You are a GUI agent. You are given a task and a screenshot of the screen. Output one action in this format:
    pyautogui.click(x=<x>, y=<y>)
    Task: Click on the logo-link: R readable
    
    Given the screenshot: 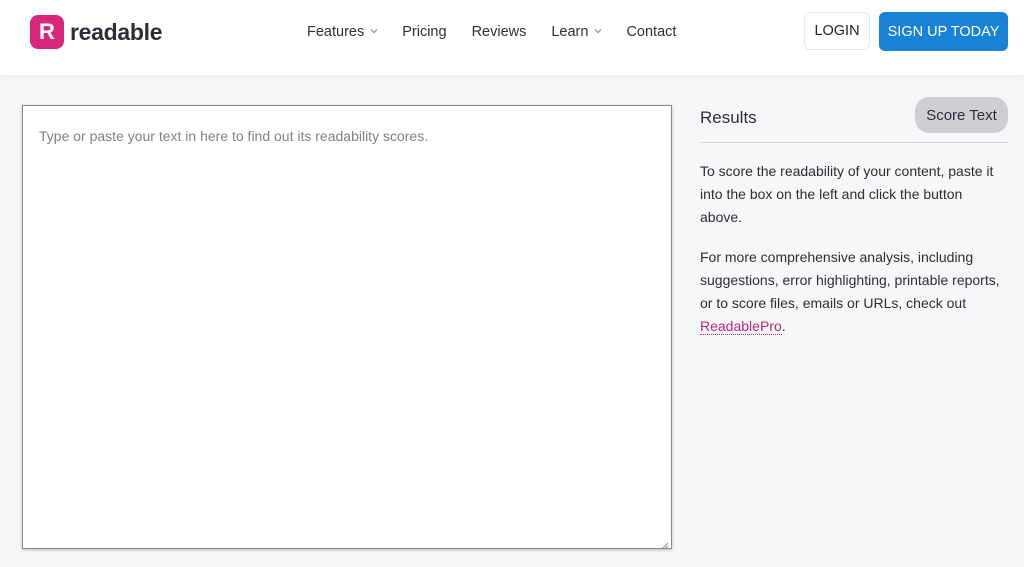 What is the action you would take?
    pyautogui.click(x=96, y=32)
    